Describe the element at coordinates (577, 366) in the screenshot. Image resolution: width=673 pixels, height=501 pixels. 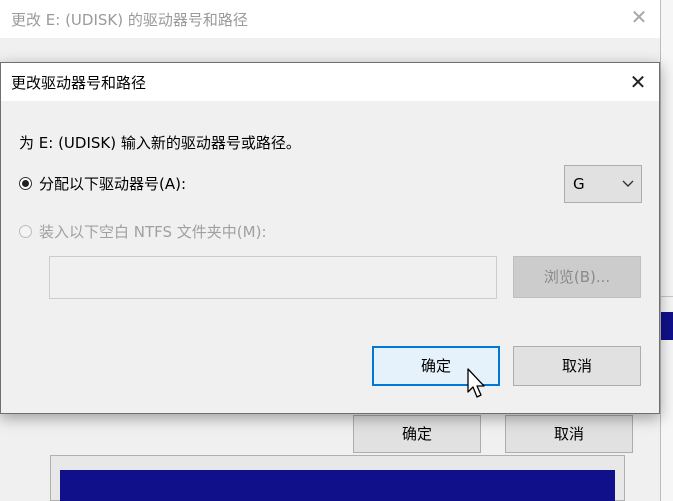
I see `cancel-button: 取消` at that location.